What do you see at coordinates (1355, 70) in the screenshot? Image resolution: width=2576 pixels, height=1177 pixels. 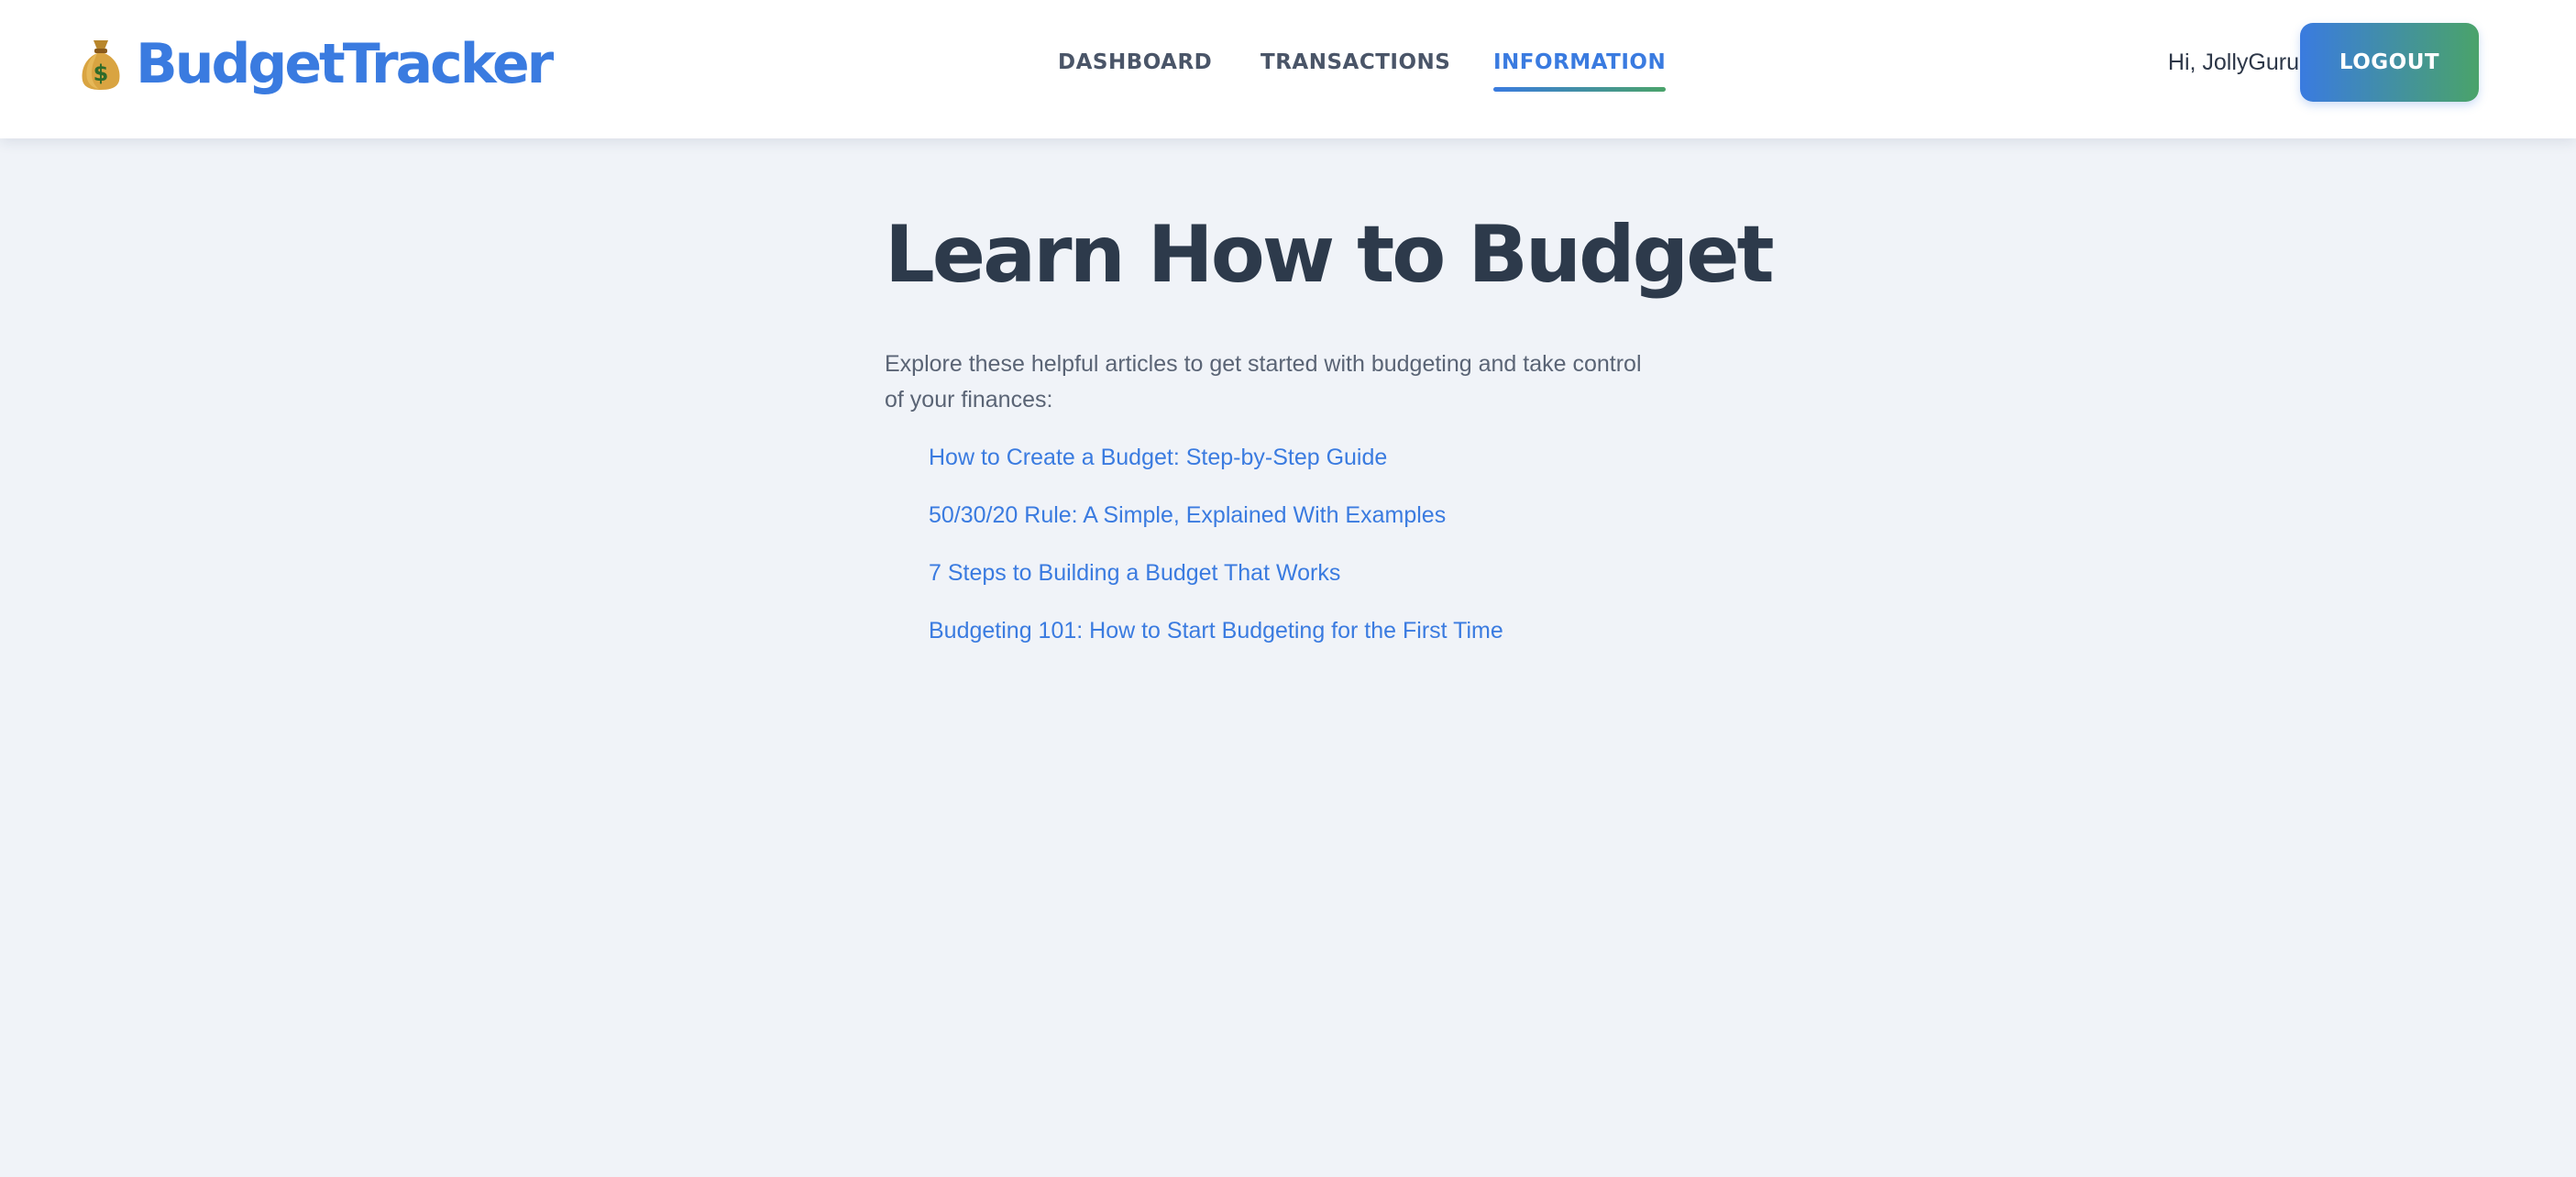 I see `nav-link-transactions: TRANSACTIONS` at bounding box center [1355, 70].